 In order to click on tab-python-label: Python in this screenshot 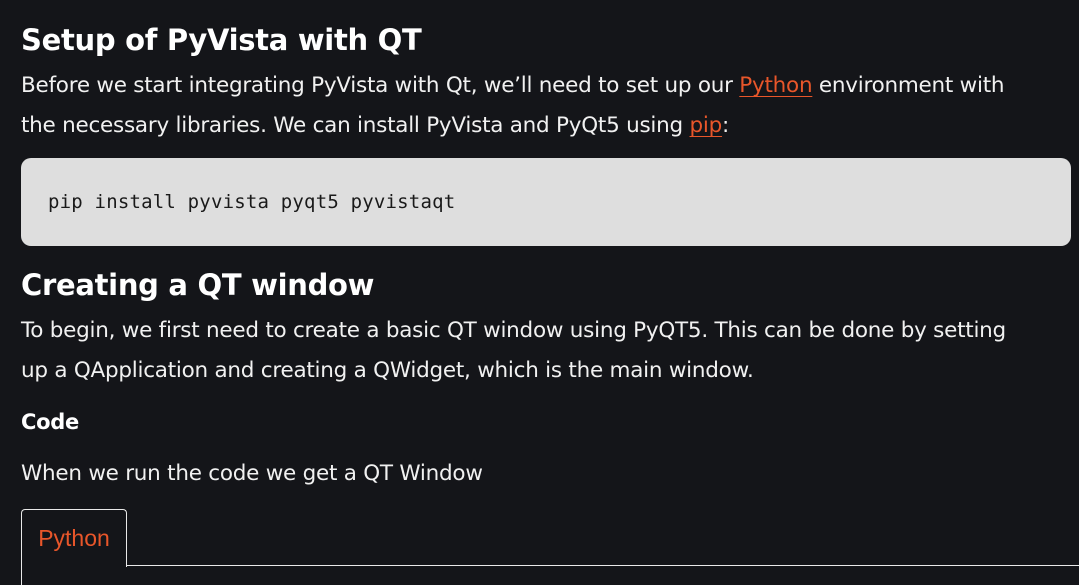, I will do `click(74, 538)`.